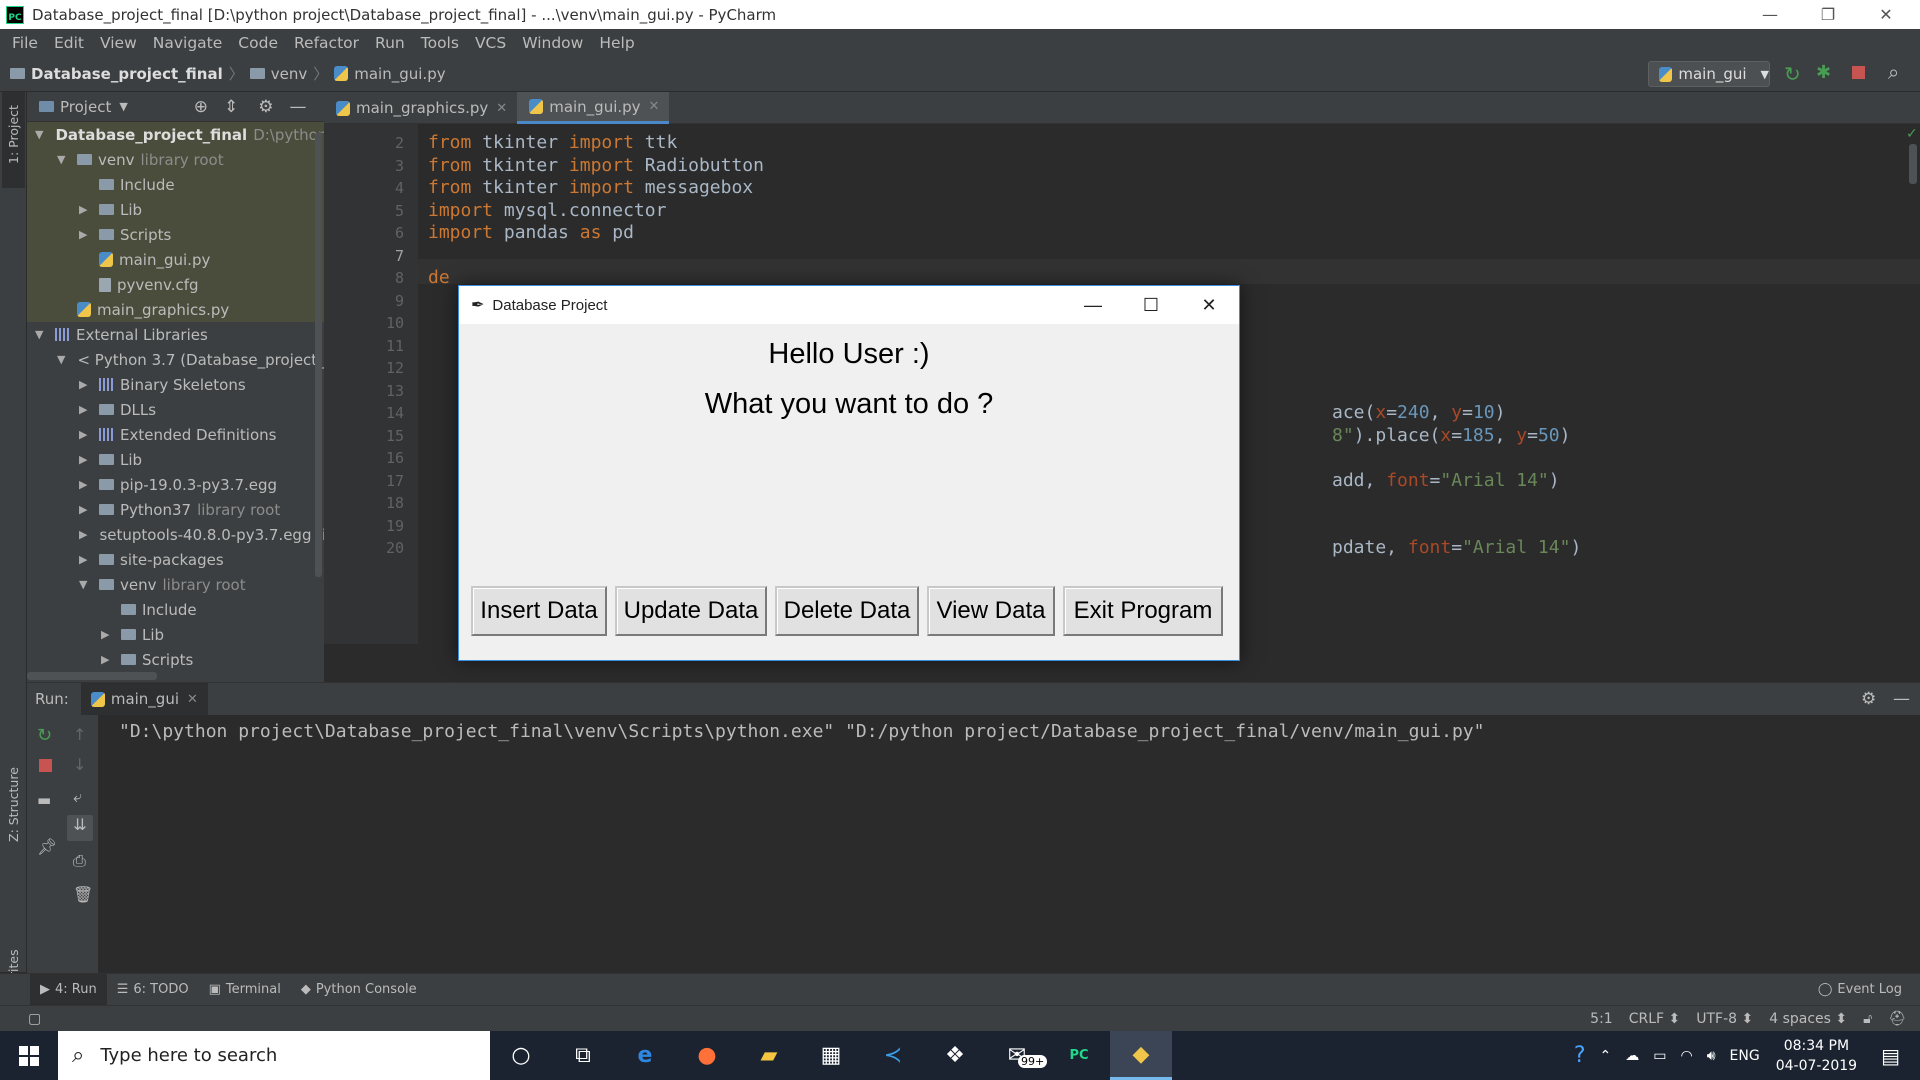  I want to click on menu-tools: Tools, so click(440, 43).